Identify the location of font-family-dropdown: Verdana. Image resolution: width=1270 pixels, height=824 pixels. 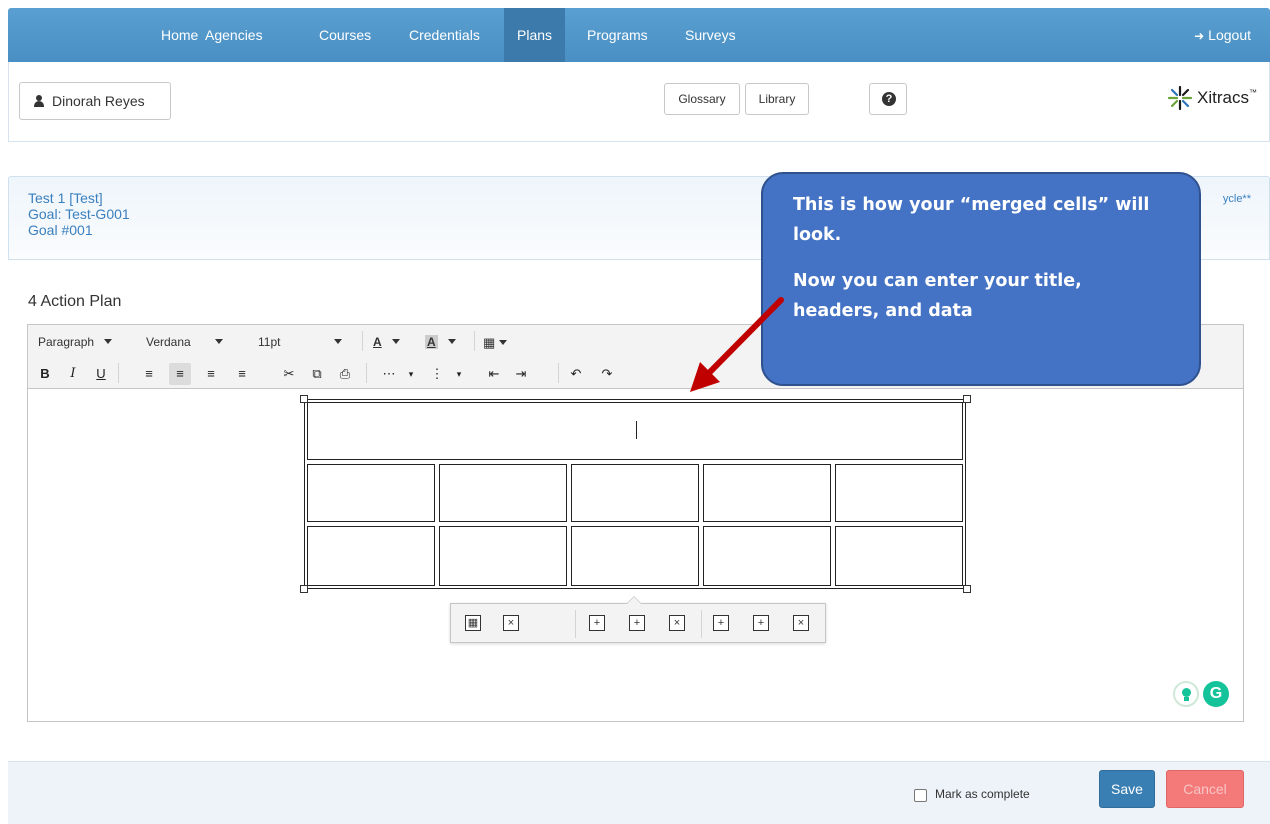
(184, 342).